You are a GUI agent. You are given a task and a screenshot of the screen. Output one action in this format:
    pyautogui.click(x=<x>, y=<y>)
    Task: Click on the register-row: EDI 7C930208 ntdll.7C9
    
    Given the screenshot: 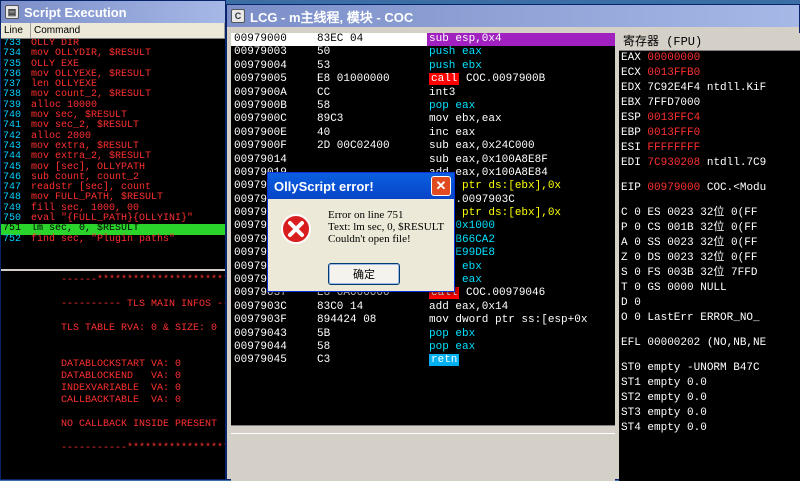 What is the action you would take?
    pyautogui.click(x=709, y=163)
    